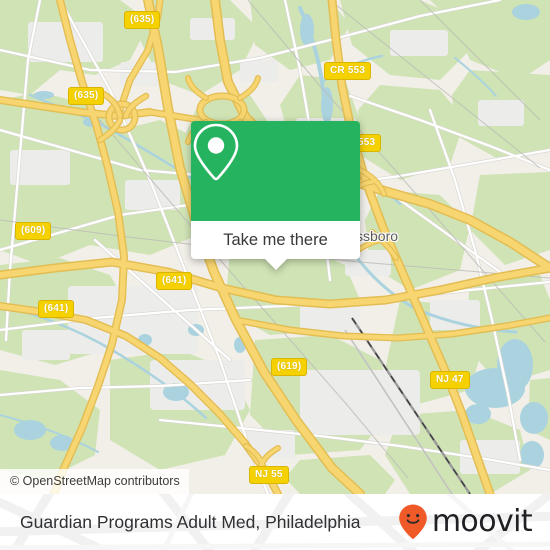 Image resolution: width=550 pixels, height=550 pixels. I want to click on road-shield-route-cr-553: CR 553, so click(348, 71).